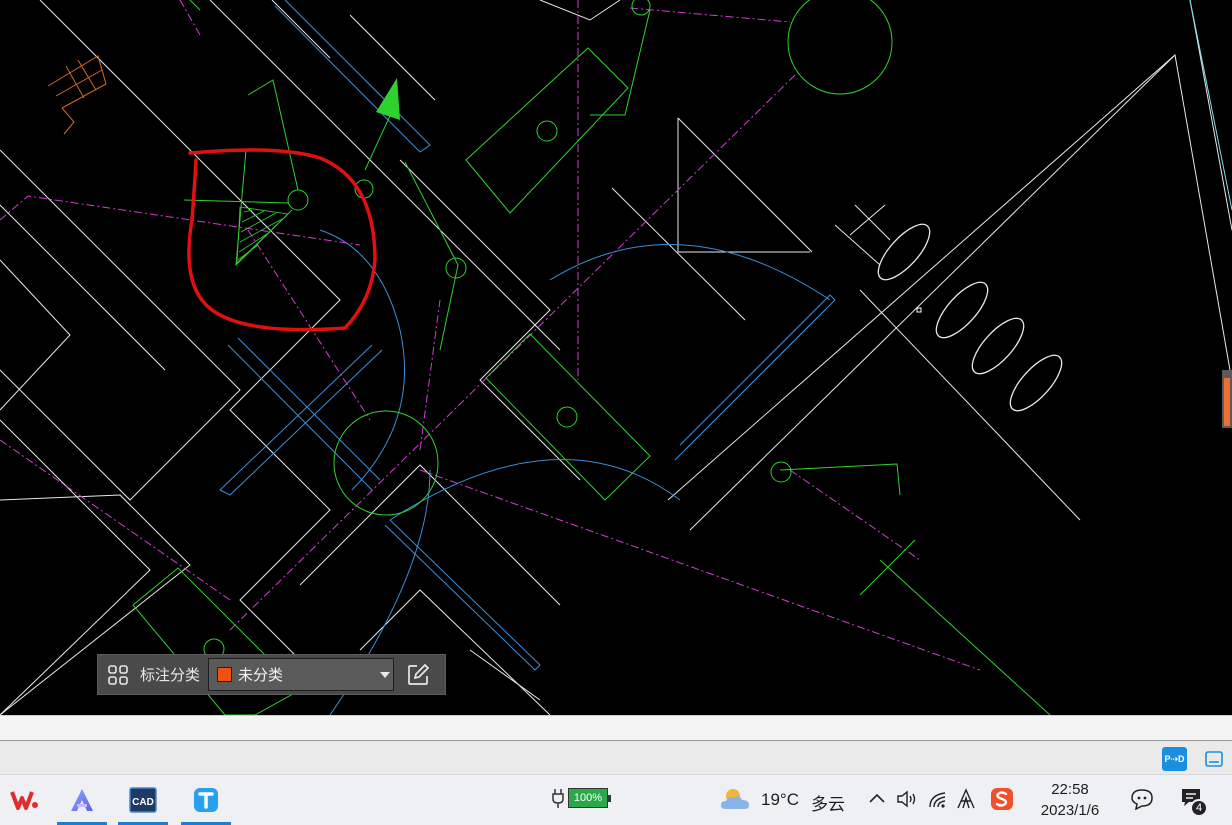  Describe the element at coordinates (966, 798) in the screenshot. I see `font-a-icon` at that location.